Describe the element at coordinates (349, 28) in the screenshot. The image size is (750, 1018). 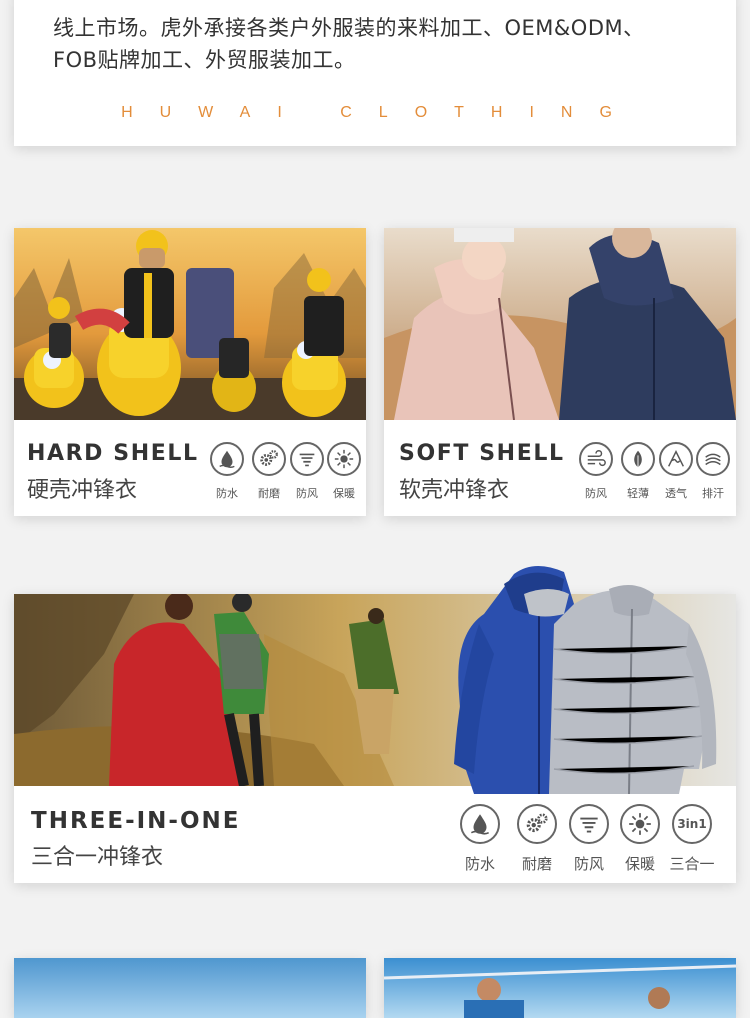
I see `intro-text-line-1: 线上市场。虎外承接各类户外服装的来料加工、OEM&ODM、` at that location.